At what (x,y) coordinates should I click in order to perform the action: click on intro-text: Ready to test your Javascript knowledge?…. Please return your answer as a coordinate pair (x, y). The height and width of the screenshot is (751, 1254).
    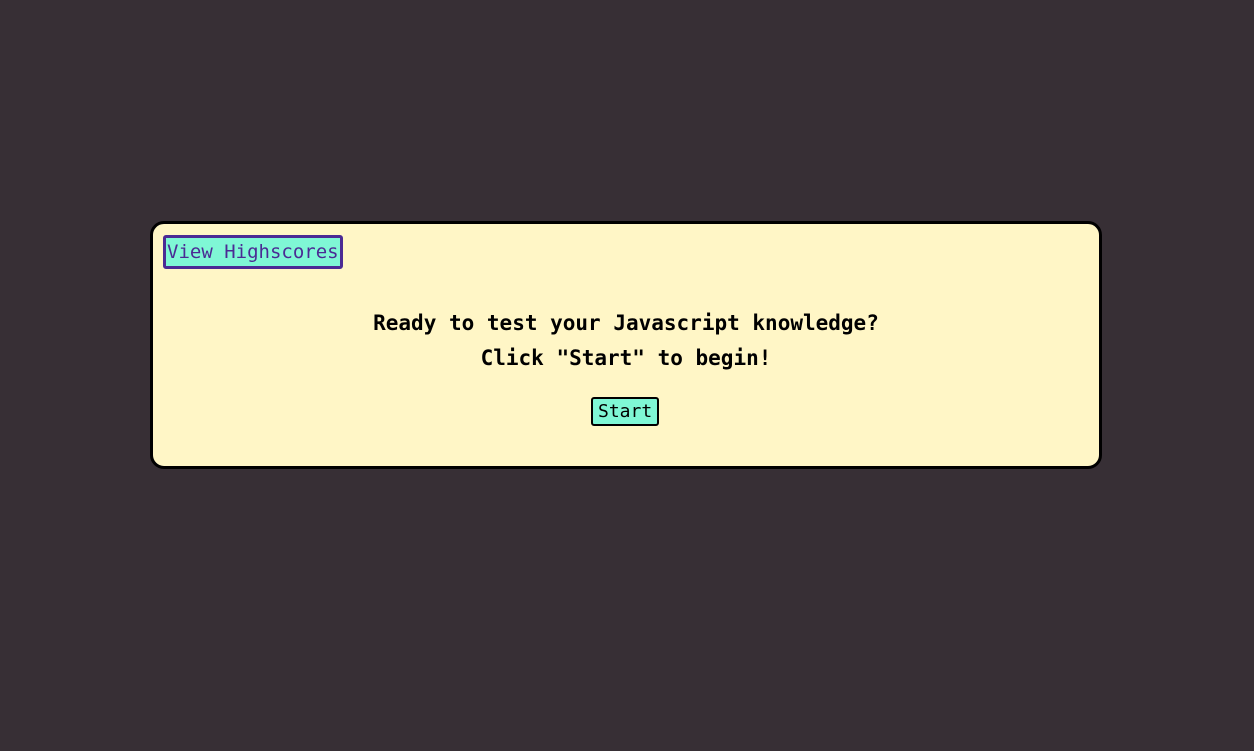
    Looking at the image, I should click on (626, 341).